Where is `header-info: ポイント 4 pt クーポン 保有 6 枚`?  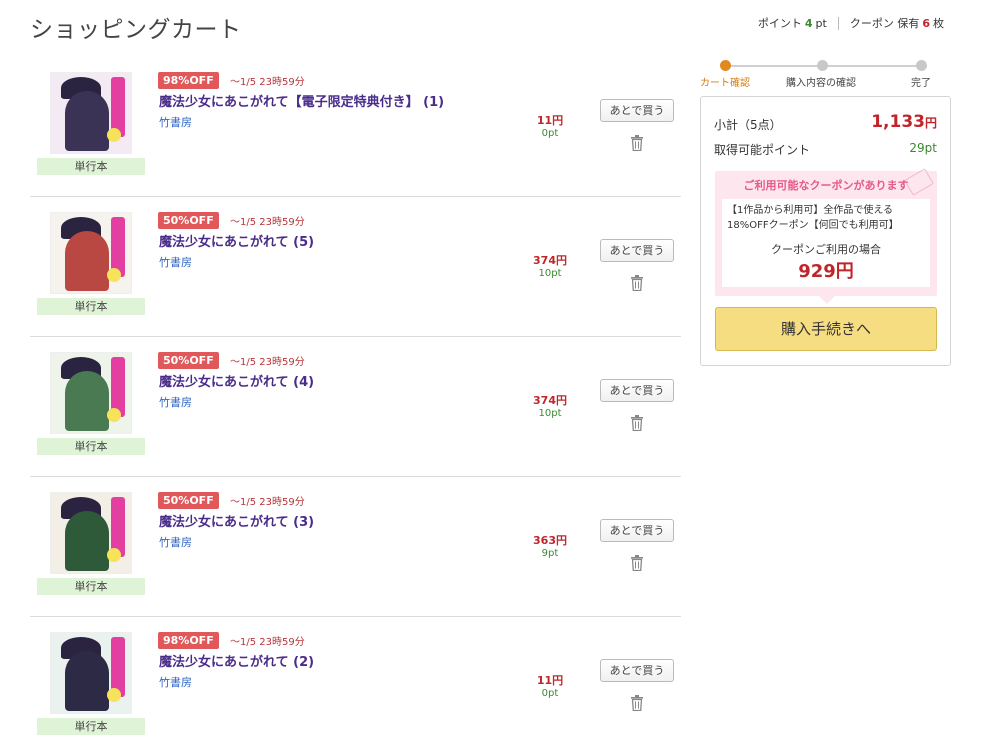 header-info: ポイント 4 pt クーポン 保有 6 枚 is located at coordinates (851, 23).